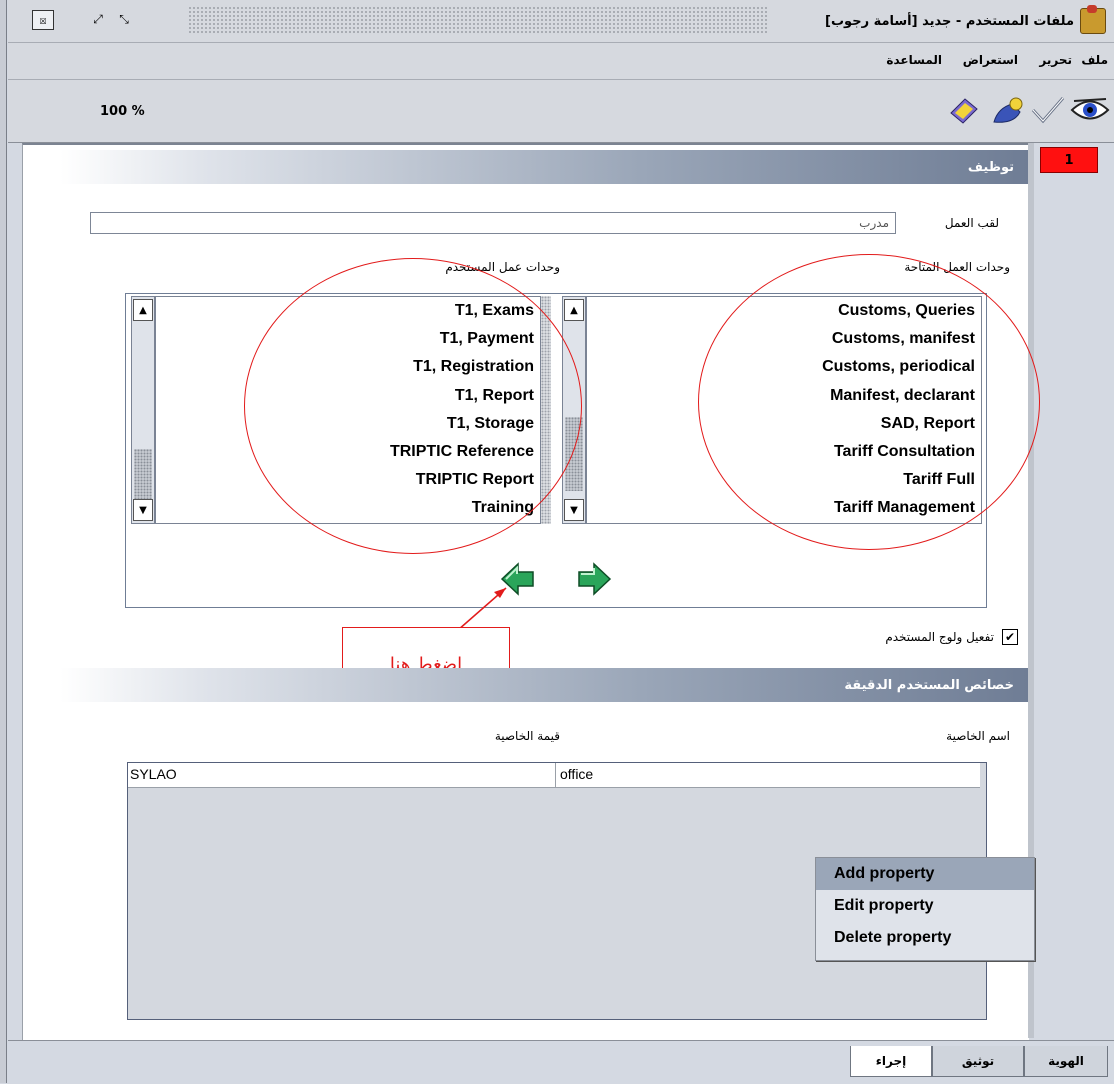  I want to click on list-item: Tariff Management, so click(784, 508).